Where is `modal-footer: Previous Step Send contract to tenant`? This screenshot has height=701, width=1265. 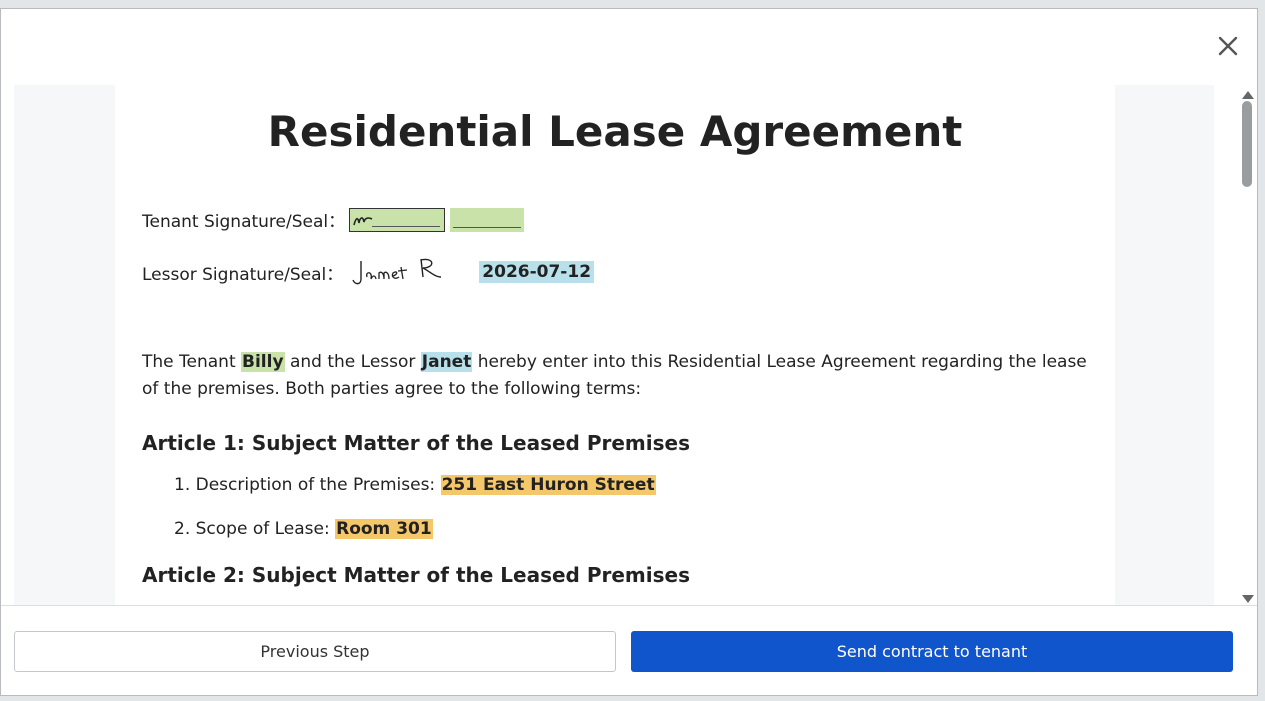 modal-footer: Previous Step Send contract to tenant is located at coordinates (629, 650).